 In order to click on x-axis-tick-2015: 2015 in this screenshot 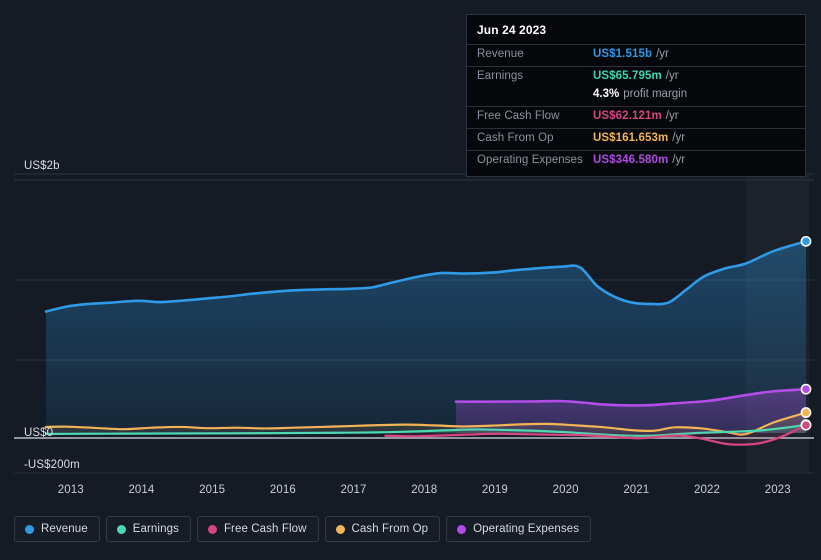, I will do `click(212, 490)`.